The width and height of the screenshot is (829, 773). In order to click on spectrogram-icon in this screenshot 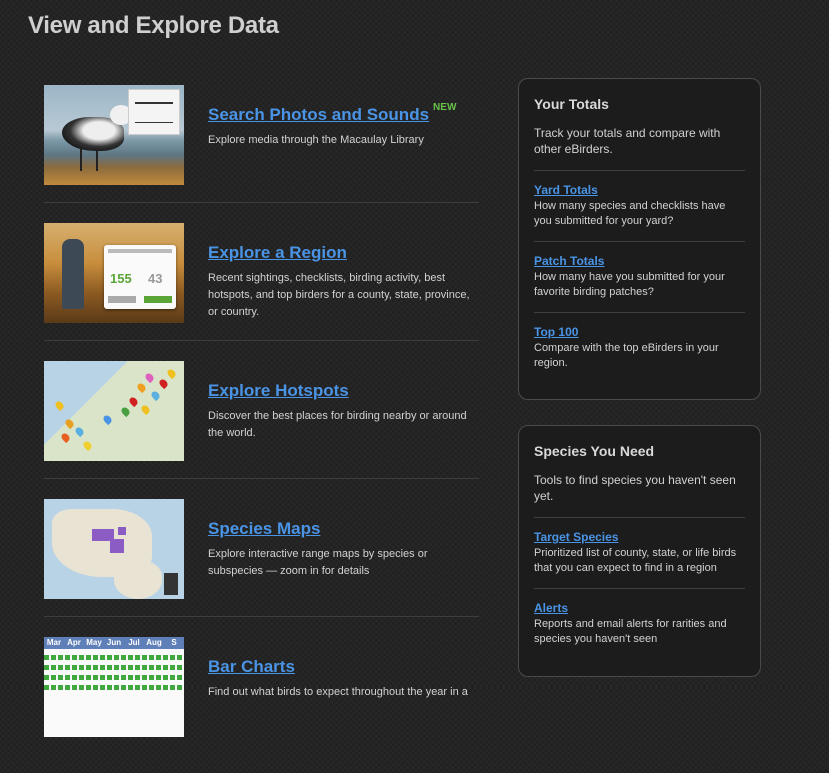, I will do `click(154, 112)`.